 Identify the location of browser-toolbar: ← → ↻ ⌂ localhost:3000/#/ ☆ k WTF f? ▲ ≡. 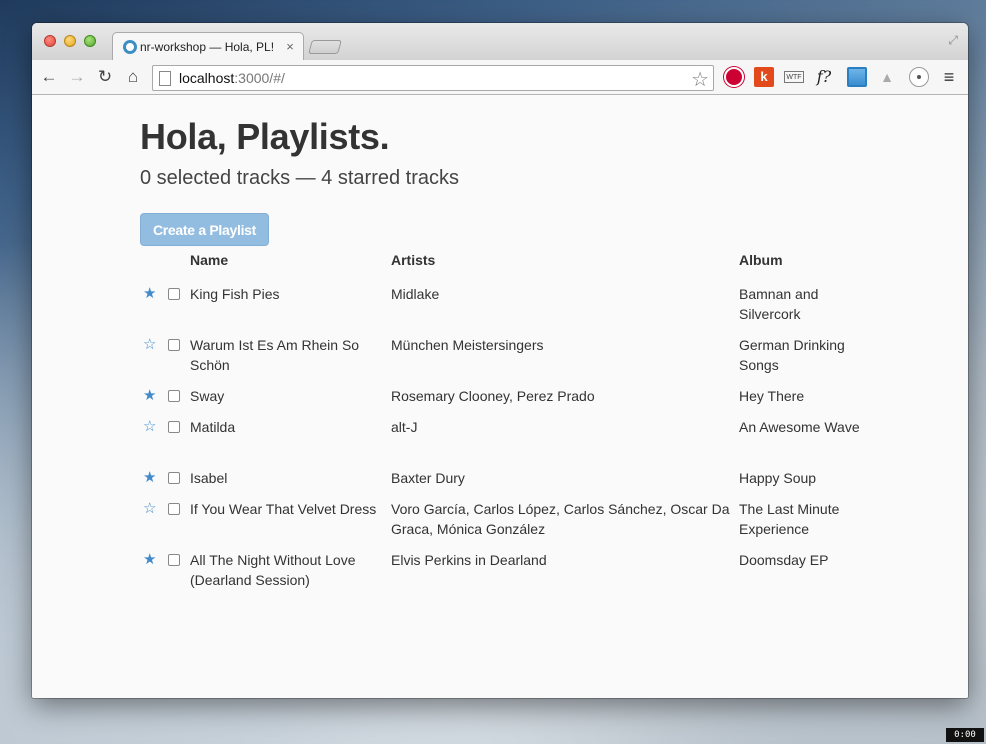
(500, 77).